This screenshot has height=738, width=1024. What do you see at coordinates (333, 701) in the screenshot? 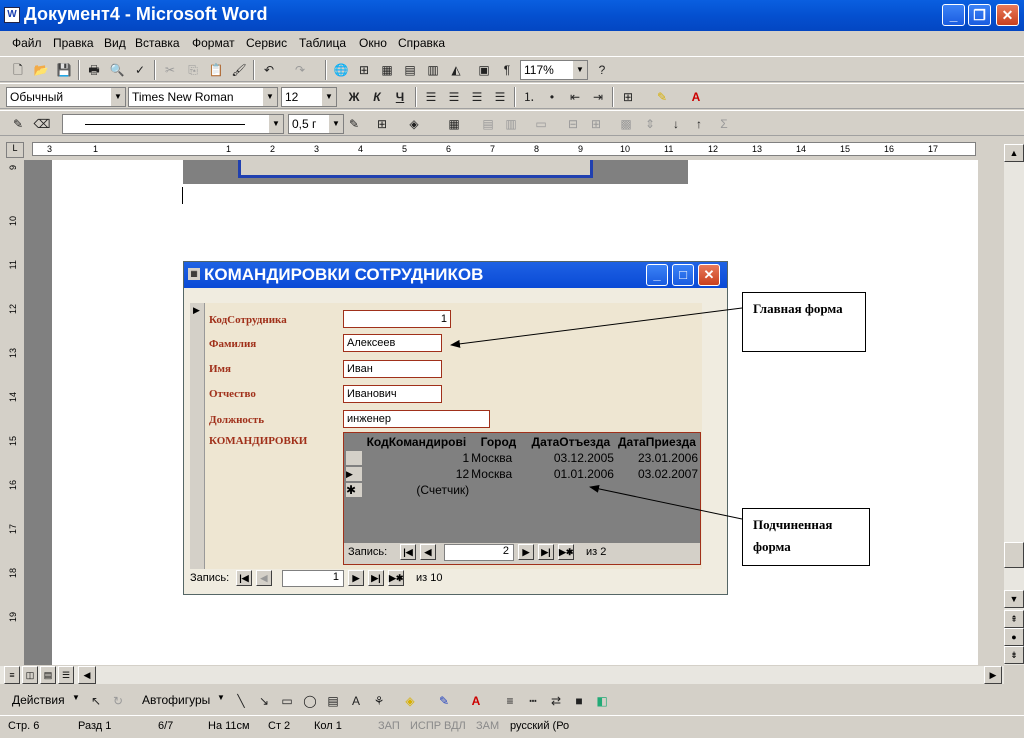
I see `textbox-icon: ▤` at bounding box center [333, 701].